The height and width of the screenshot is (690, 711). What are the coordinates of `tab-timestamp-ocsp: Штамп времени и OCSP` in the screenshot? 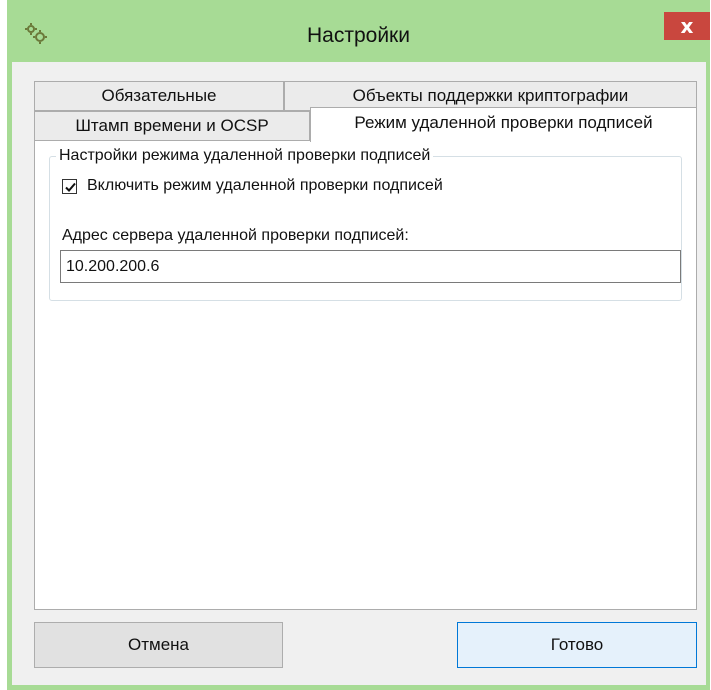 It's located at (172, 126).